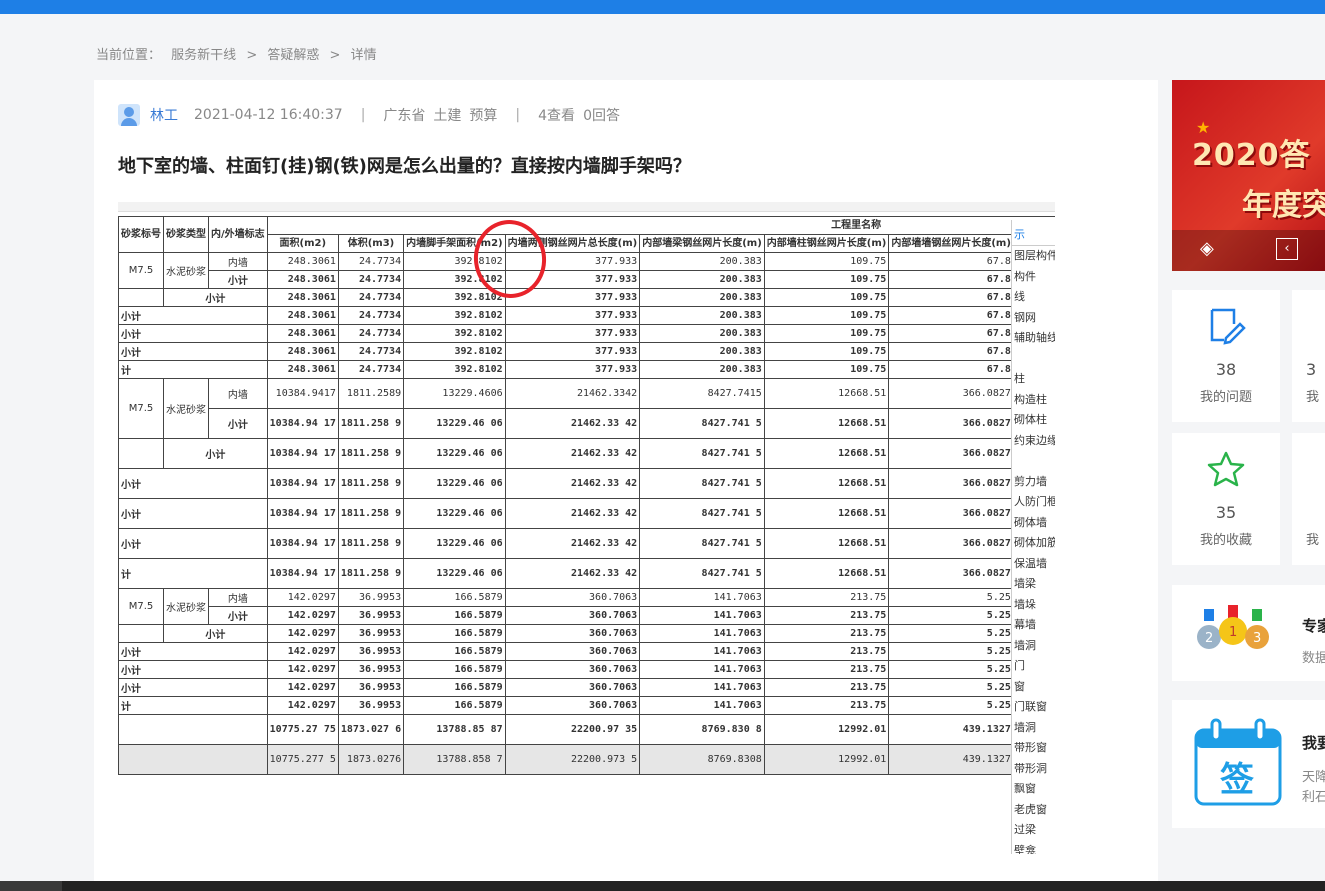 The width and height of the screenshot is (1325, 891). Describe the element at coordinates (1283, 205) in the screenshot. I see `banner-line2: 年度突` at that location.